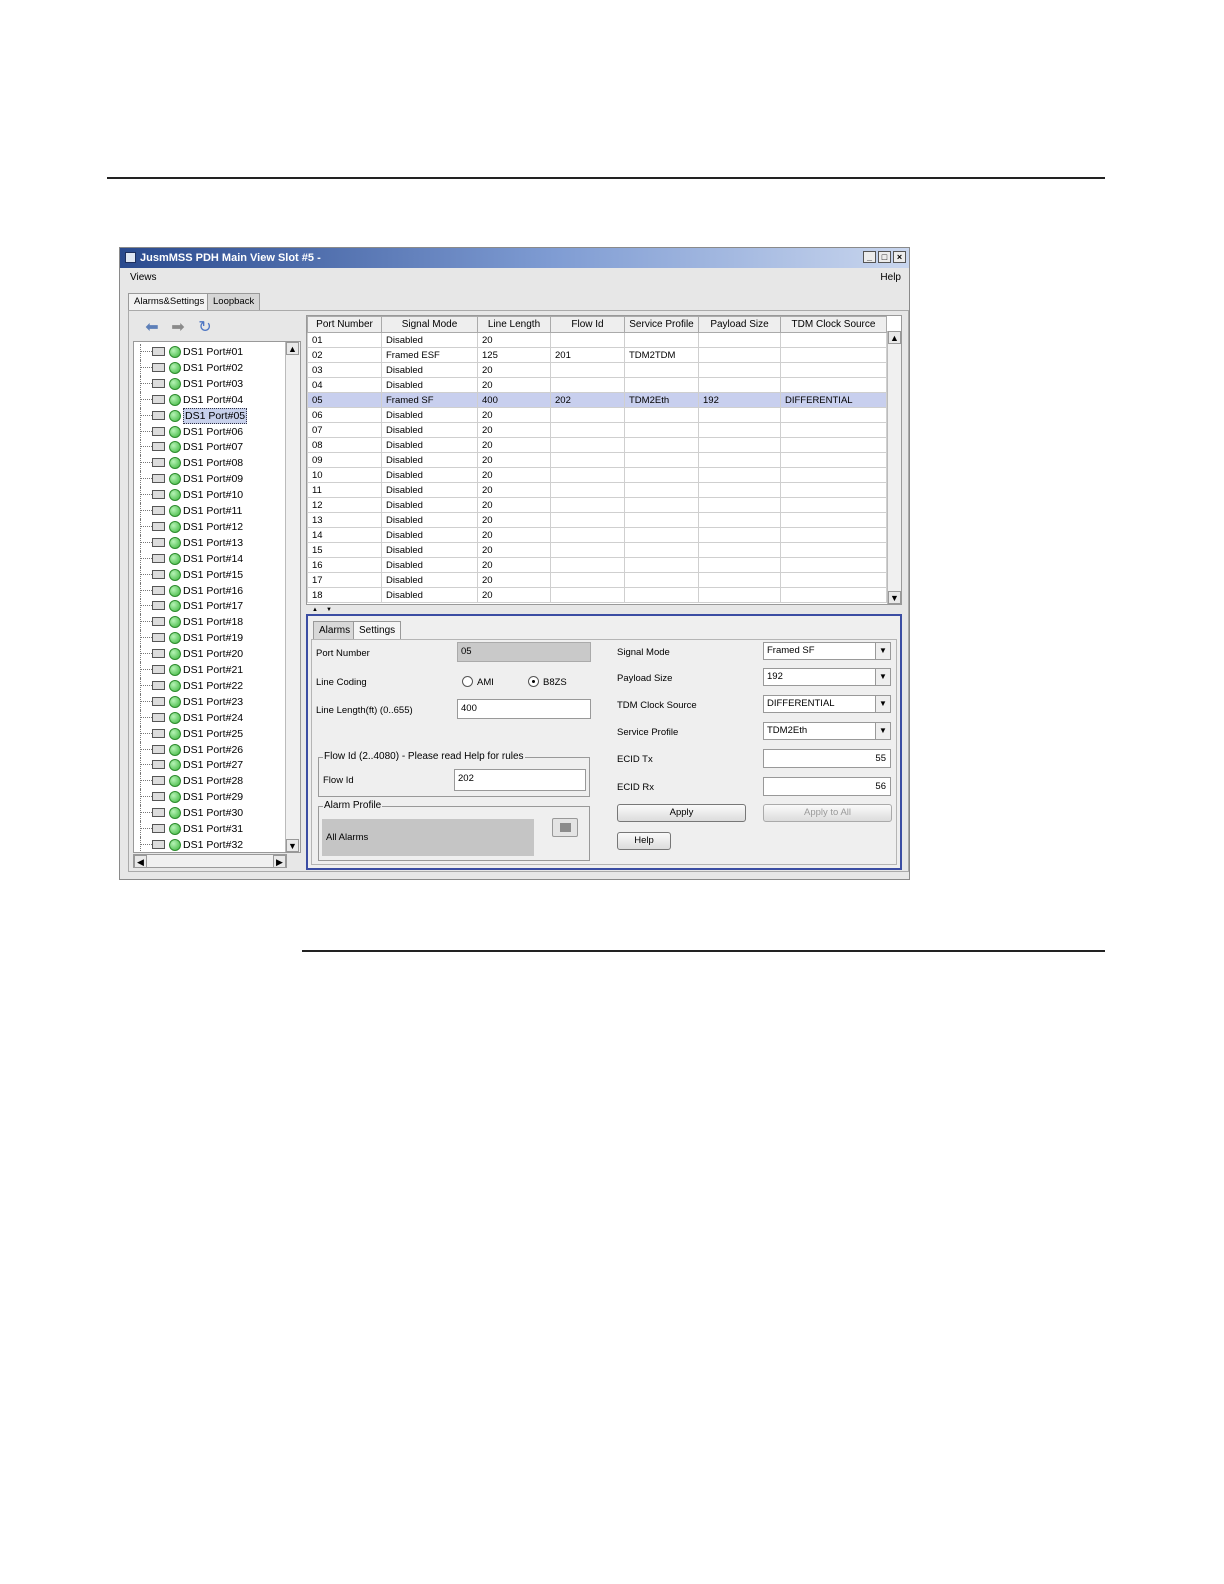 The width and height of the screenshot is (1224, 1584). I want to click on column-header: Flow Id, so click(587, 324).